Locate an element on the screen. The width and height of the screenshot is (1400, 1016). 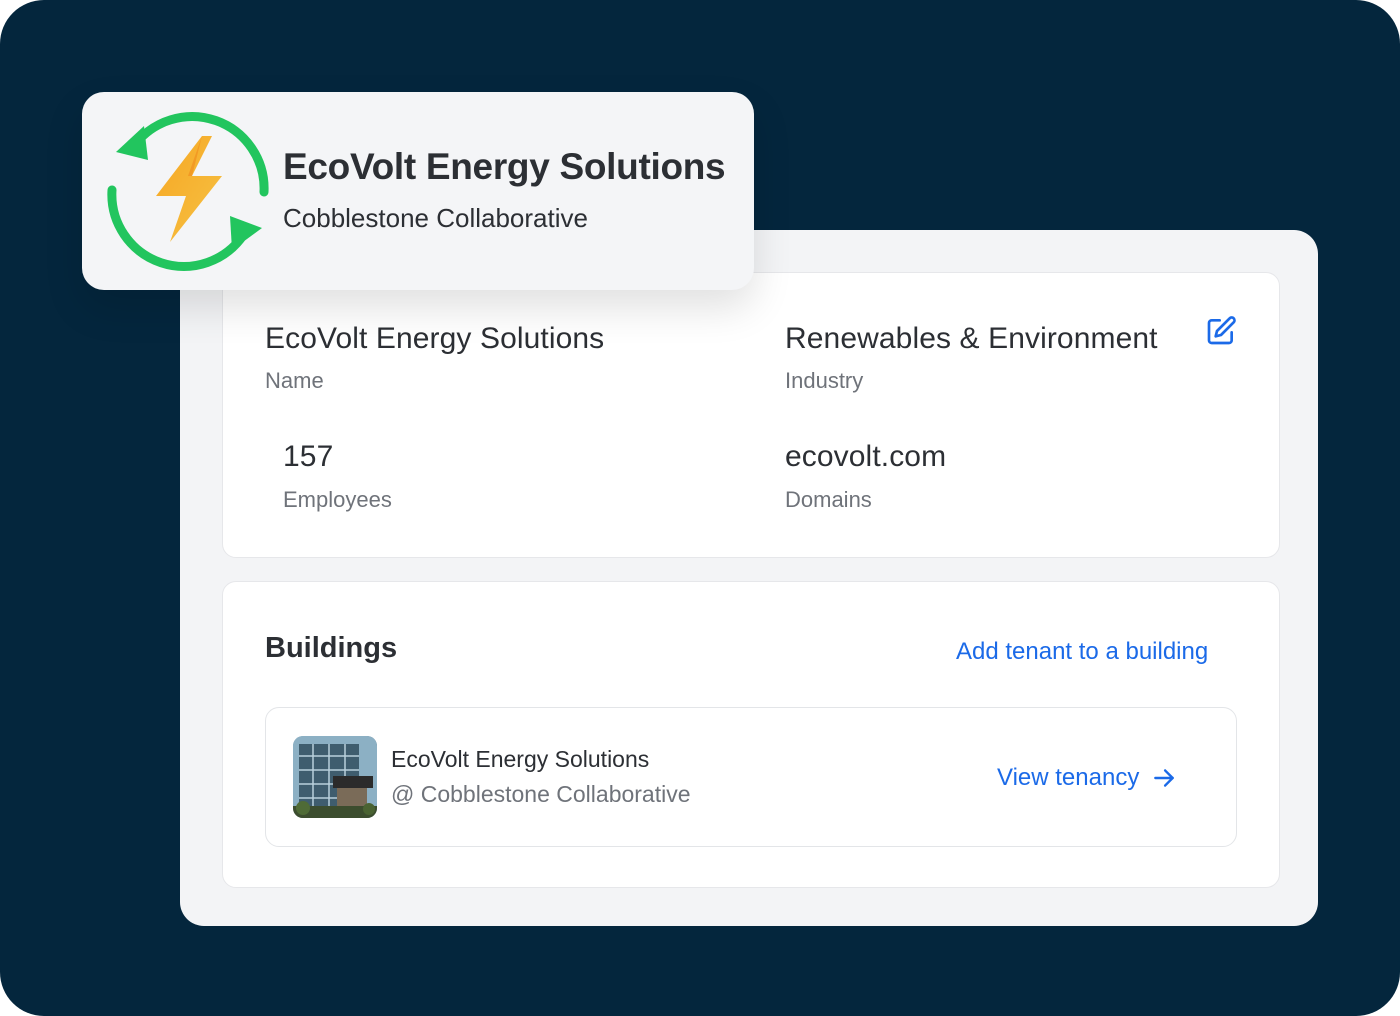
building-item-location: @ Cobblestone Collaborative is located at coordinates (541, 794).